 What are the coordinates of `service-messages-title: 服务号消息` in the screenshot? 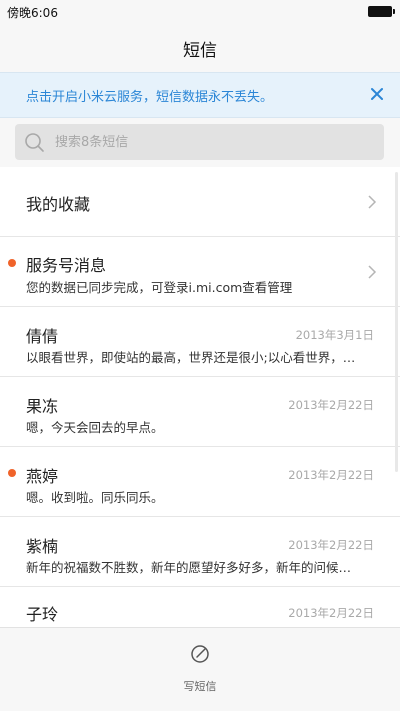 It's located at (66, 265).